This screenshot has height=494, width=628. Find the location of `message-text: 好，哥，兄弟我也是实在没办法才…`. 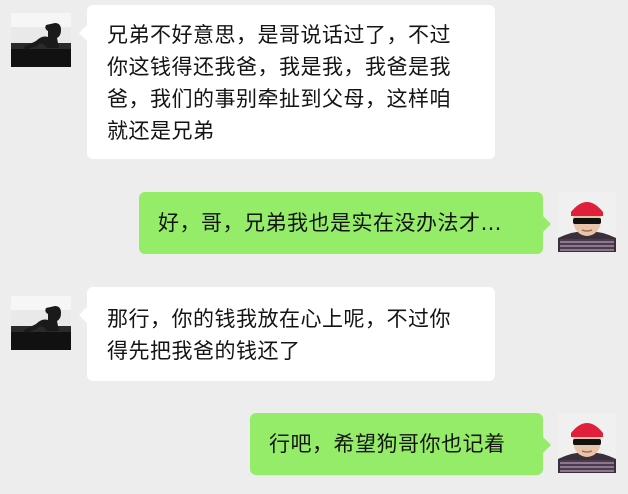

message-text: 好，哥，兄弟我也是实在没办法才… is located at coordinates (330, 223).